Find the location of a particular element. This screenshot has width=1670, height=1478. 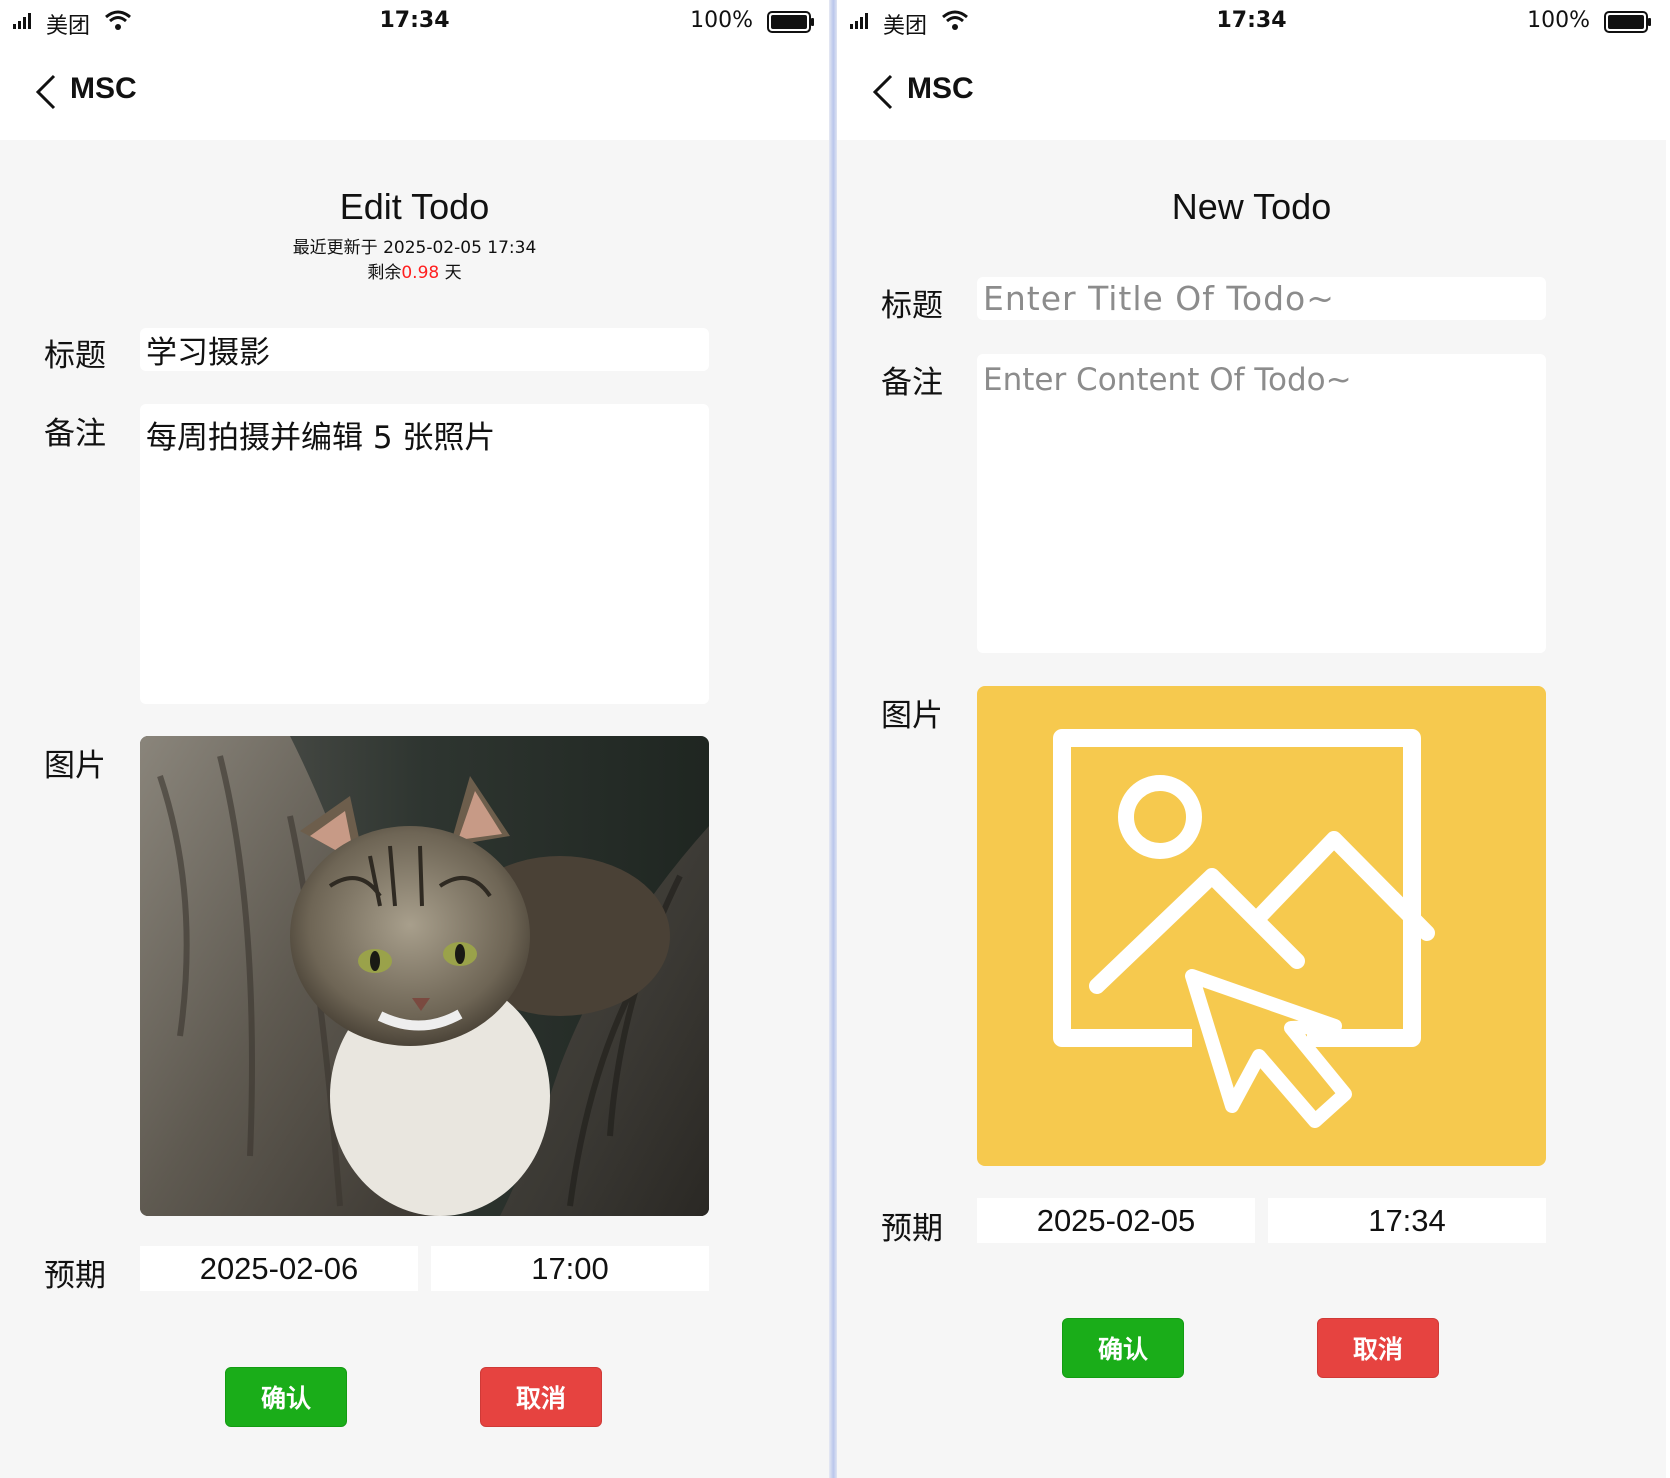

last-updated: 最近更新于 2025-02-05 17:34 is located at coordinates (414, 245).